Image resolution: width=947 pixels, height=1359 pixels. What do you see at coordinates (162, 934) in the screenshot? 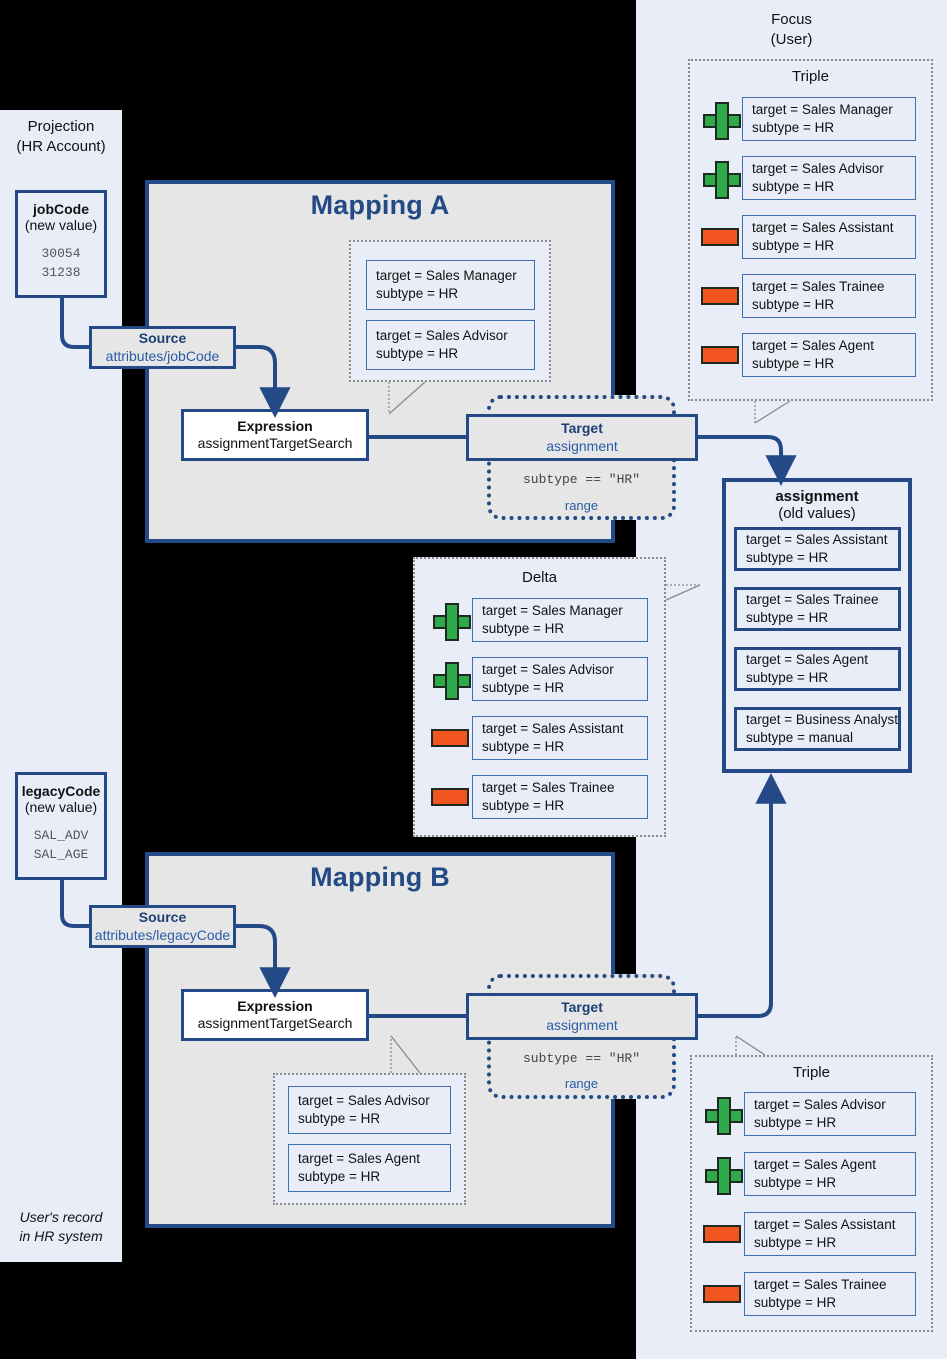
I see `mapping-b-source-subtitle: attributes/legacyCode` at bounding box center [162, 934].